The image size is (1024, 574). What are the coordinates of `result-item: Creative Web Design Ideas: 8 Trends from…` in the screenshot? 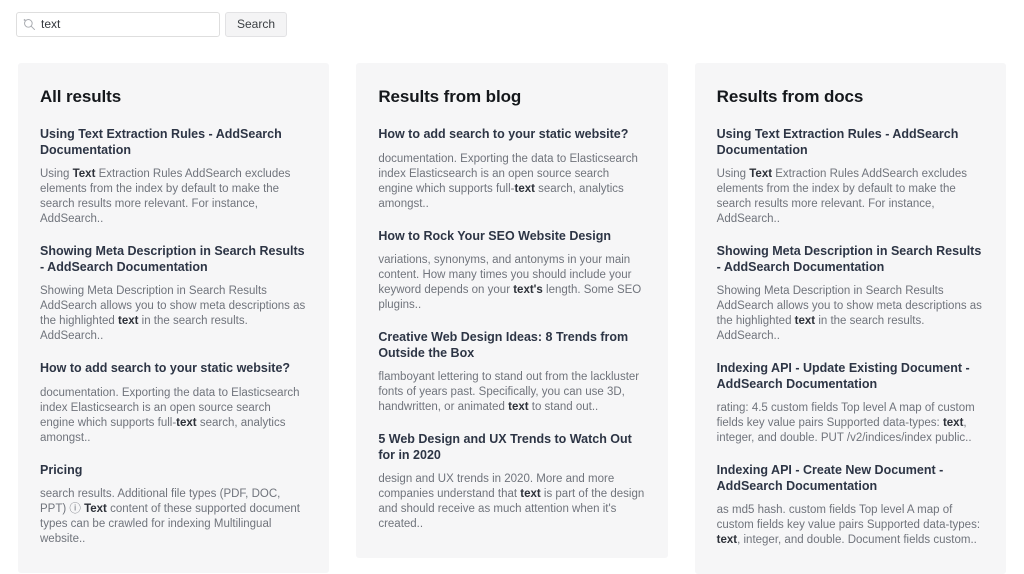 It's located at (511, 372).